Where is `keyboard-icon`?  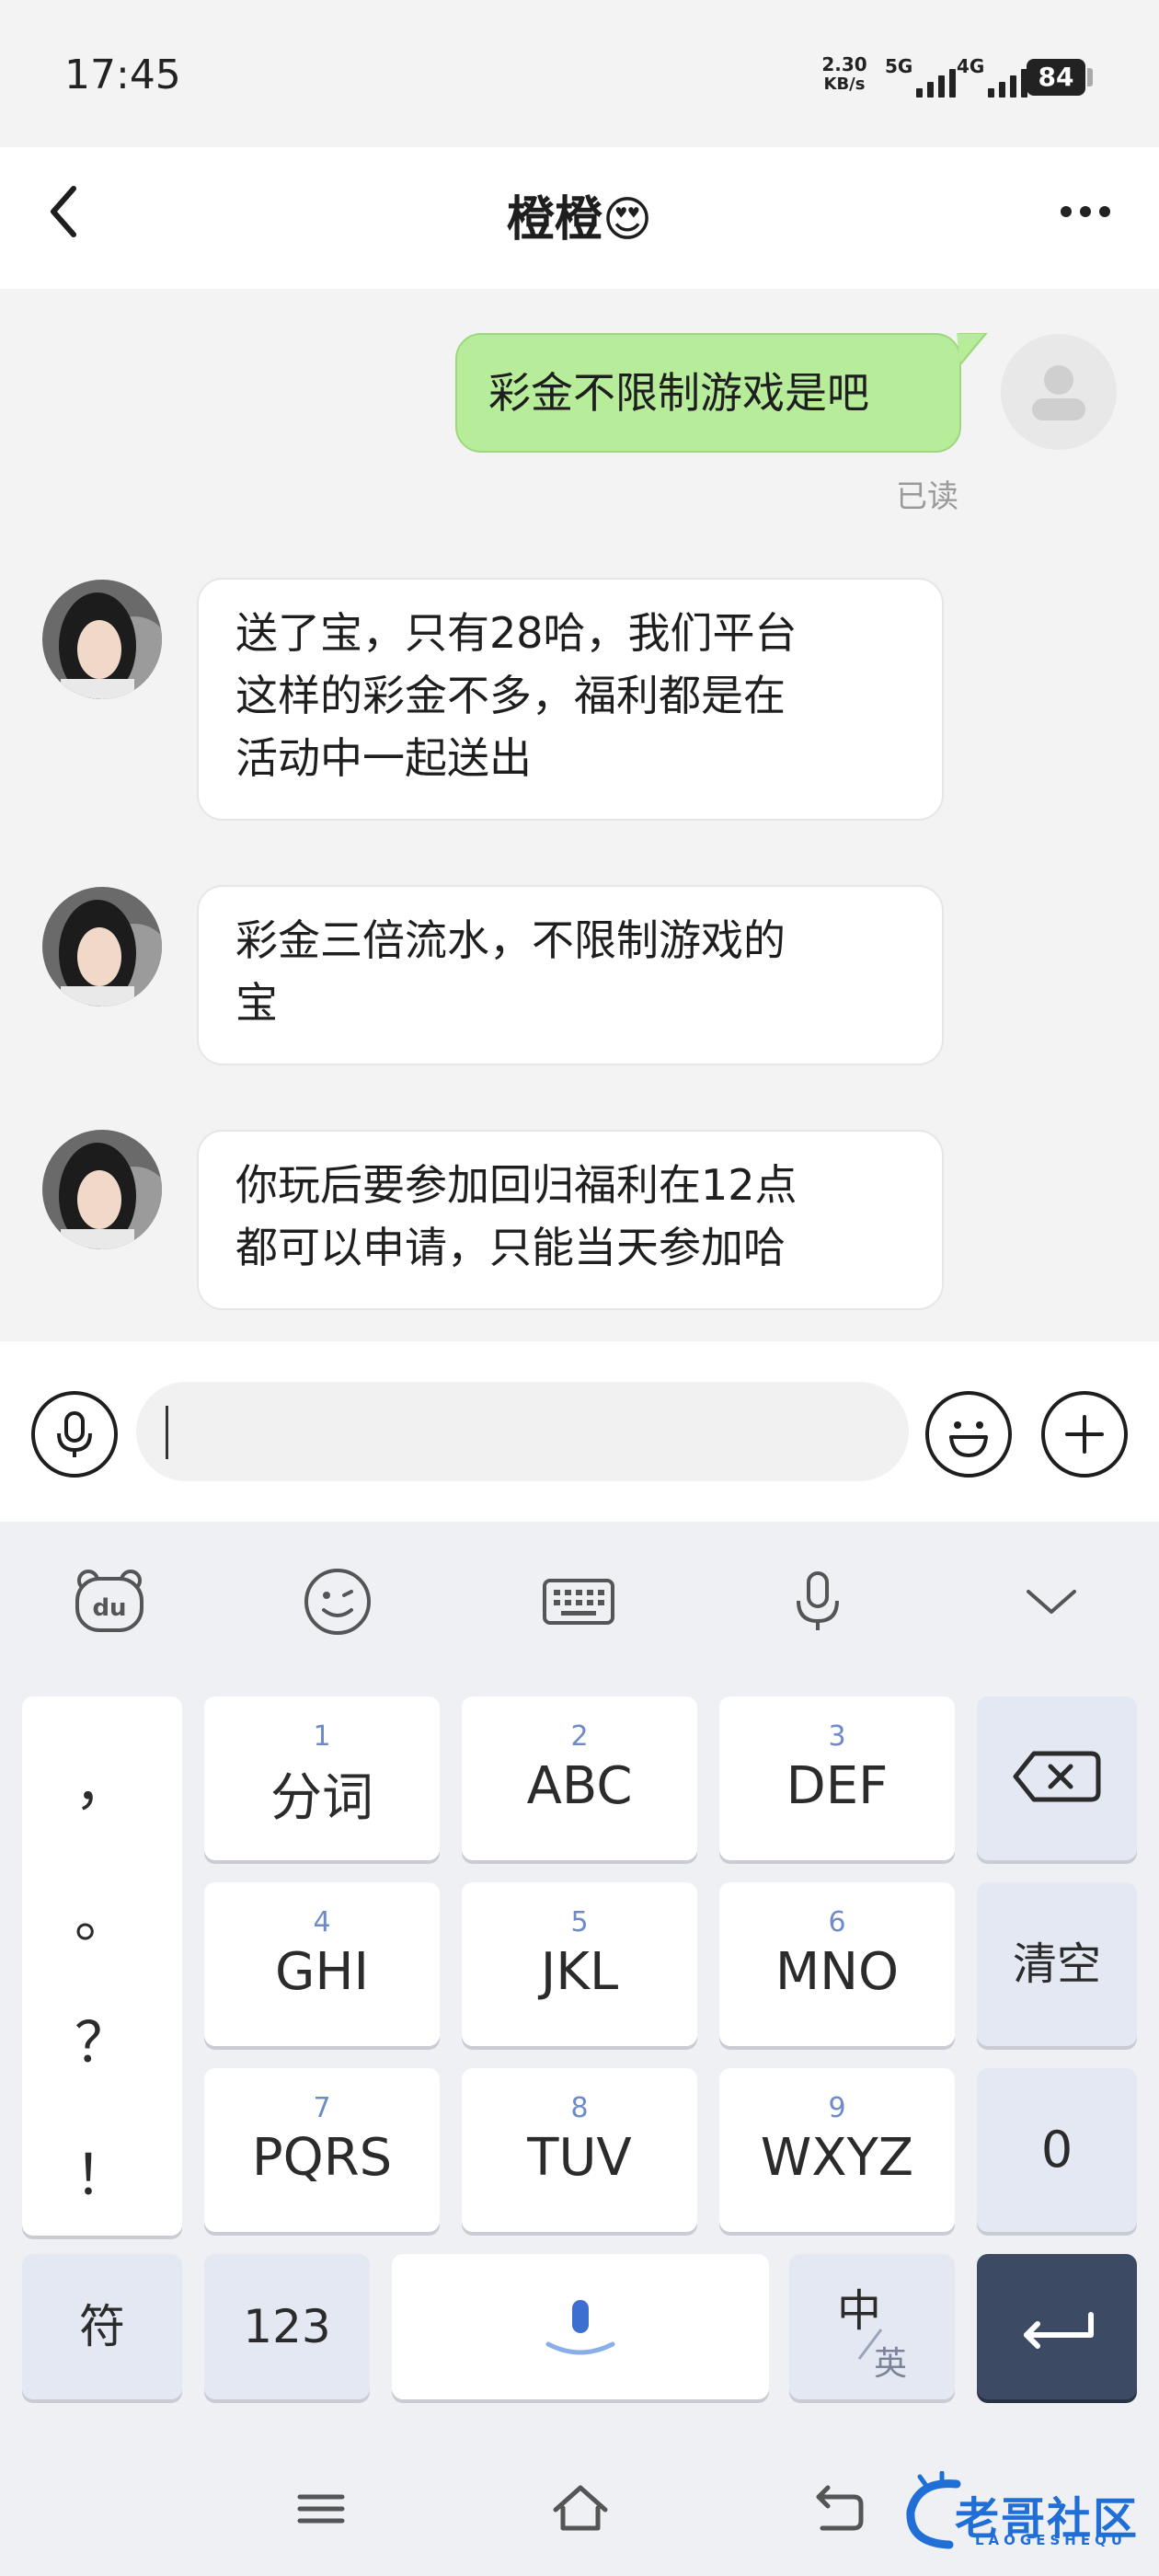 keyboard-icon is located at coordinates (578, 1602).